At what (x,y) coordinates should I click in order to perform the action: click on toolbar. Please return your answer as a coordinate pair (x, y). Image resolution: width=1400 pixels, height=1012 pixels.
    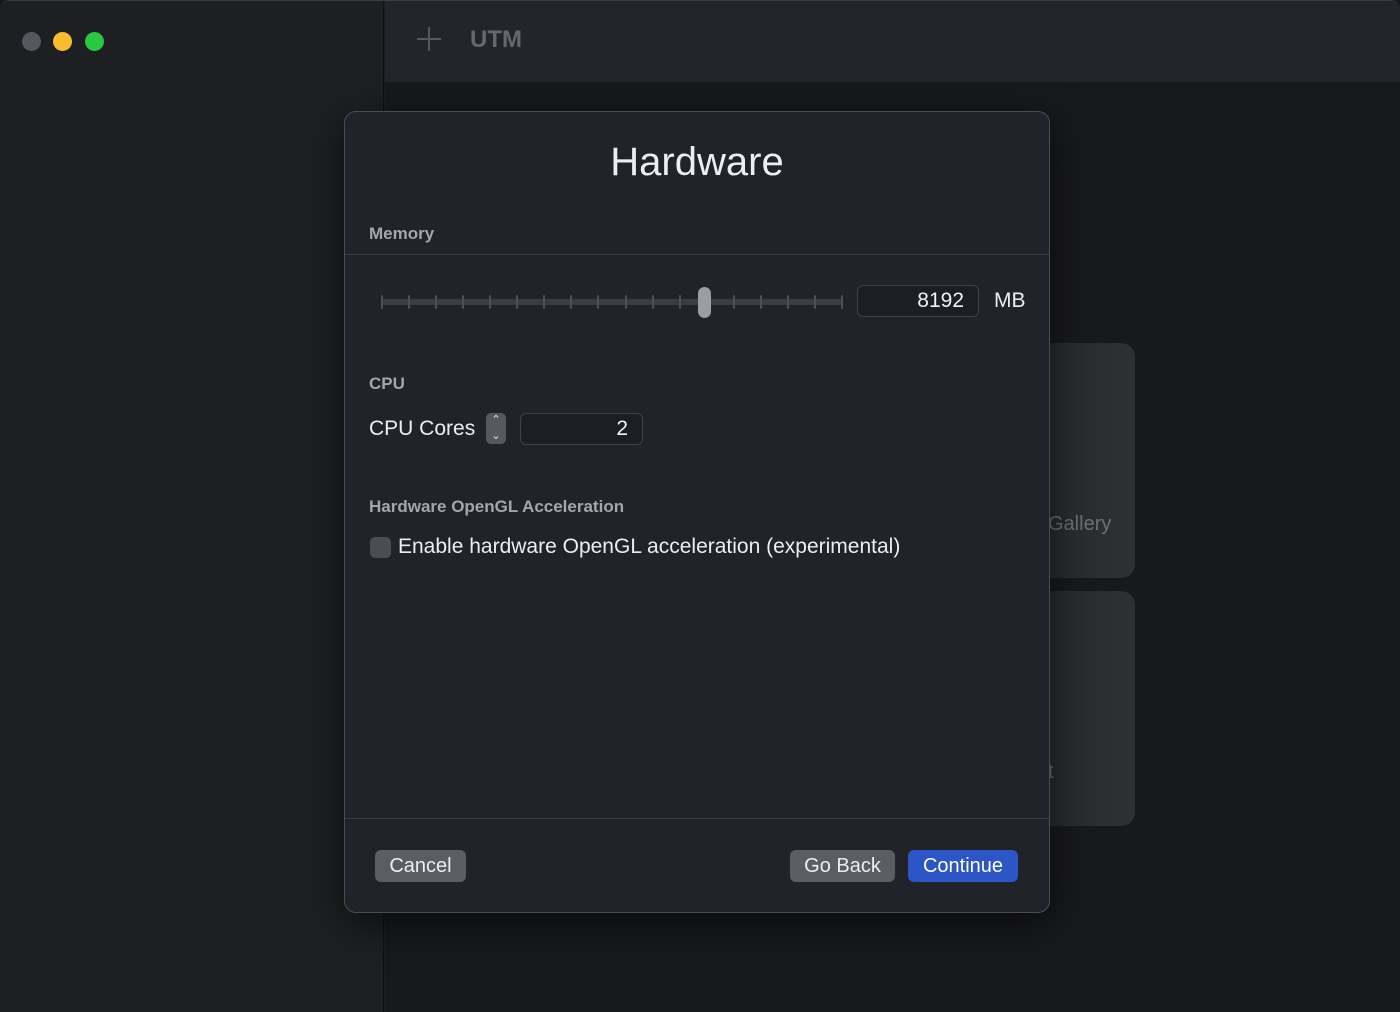
    Looking at the image, I should click on (892, 41).